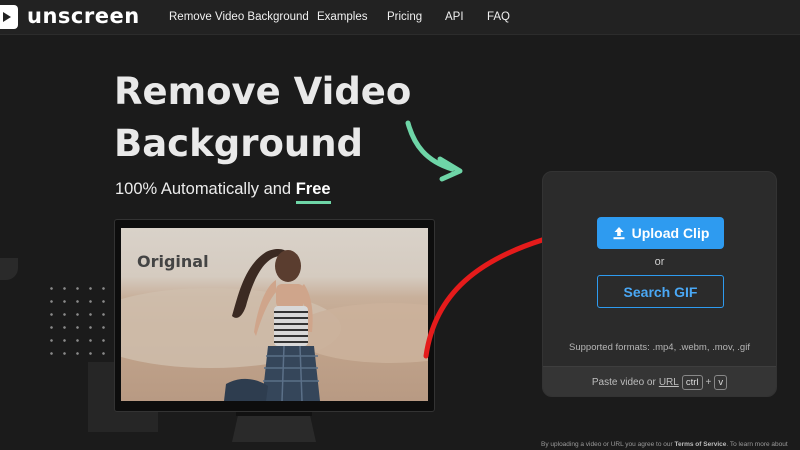 This screenshot has height=450, width=800. I want to click on terms-of-service-link: Terms of Service, so click(700, 444).